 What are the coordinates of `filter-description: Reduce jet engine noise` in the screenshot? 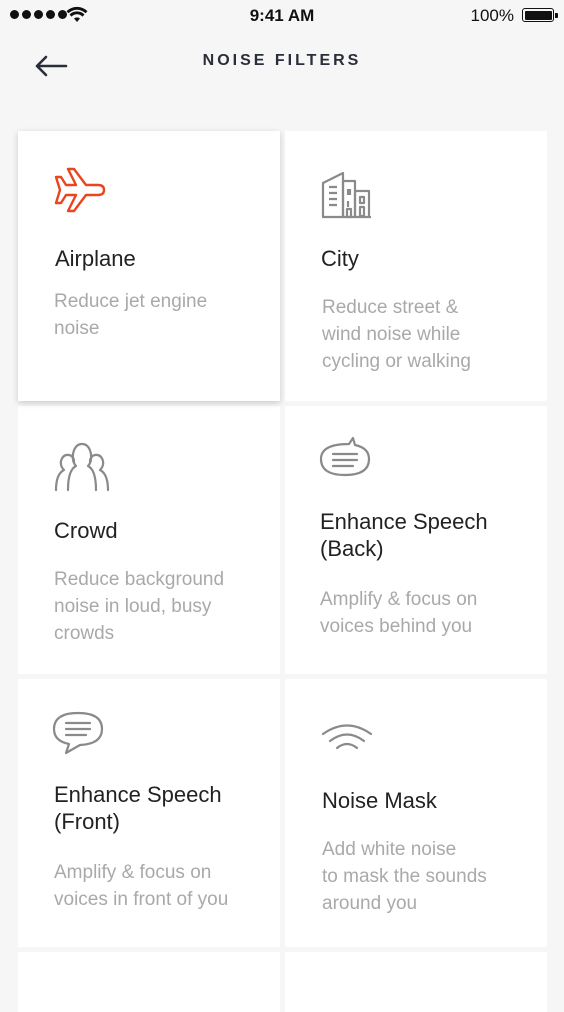 It's located at (131, 315).